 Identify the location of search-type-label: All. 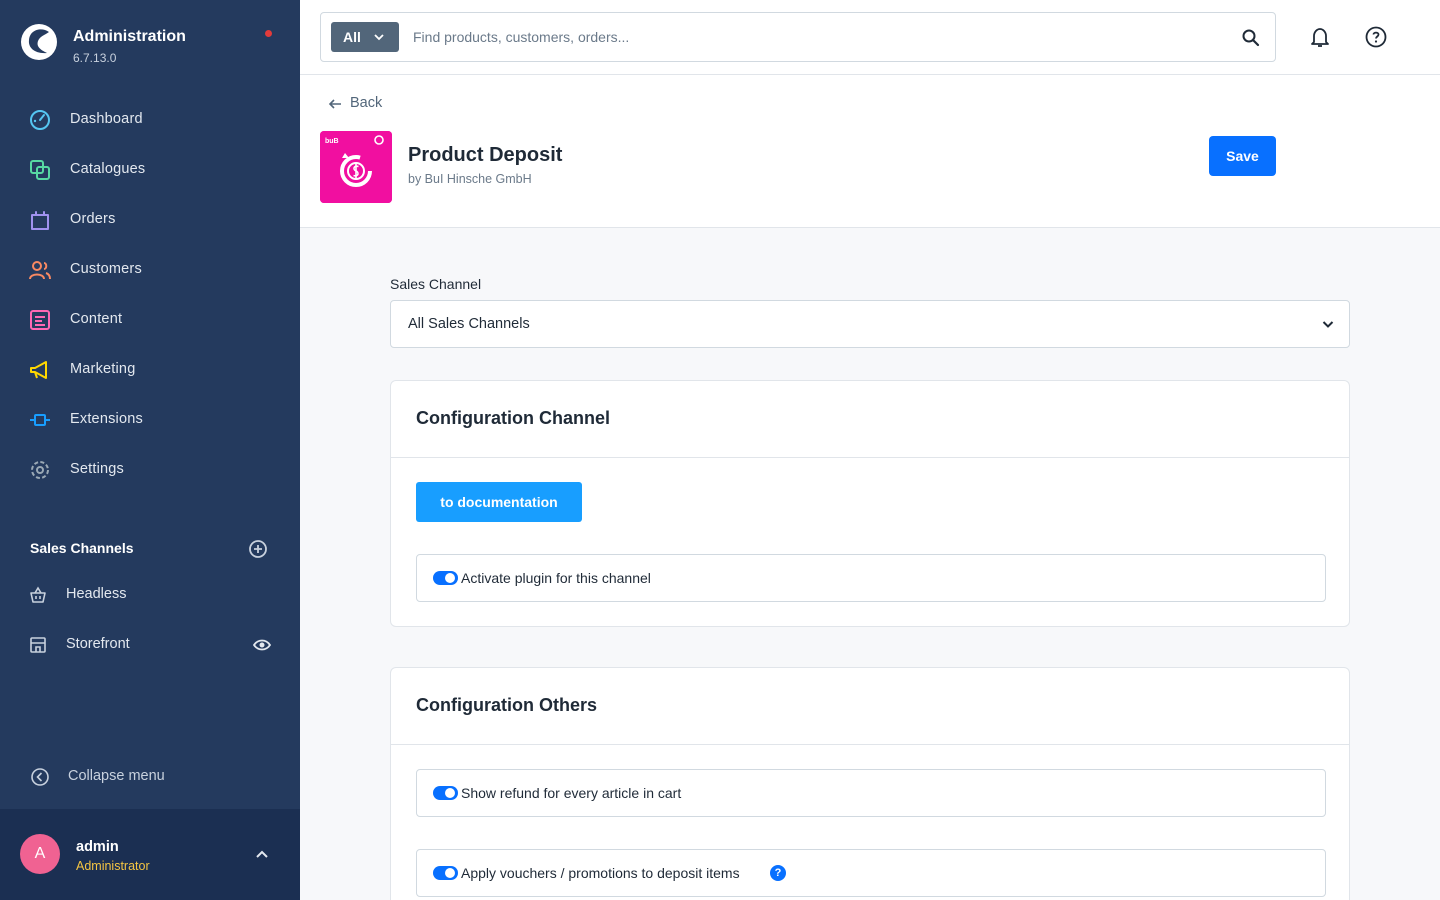
(352, 37).